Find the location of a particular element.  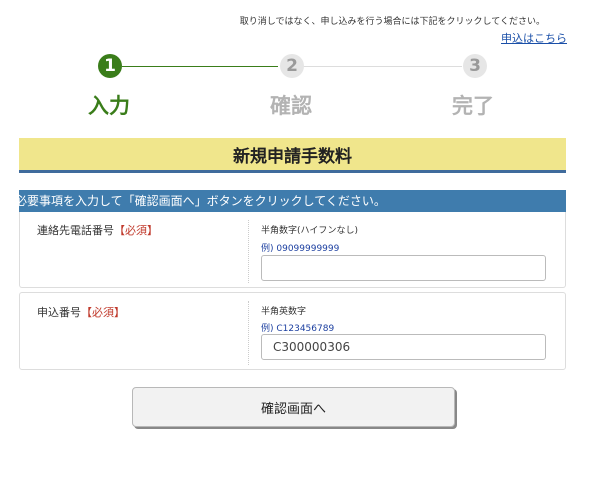

phone-input is located at coordinates (403, 268).